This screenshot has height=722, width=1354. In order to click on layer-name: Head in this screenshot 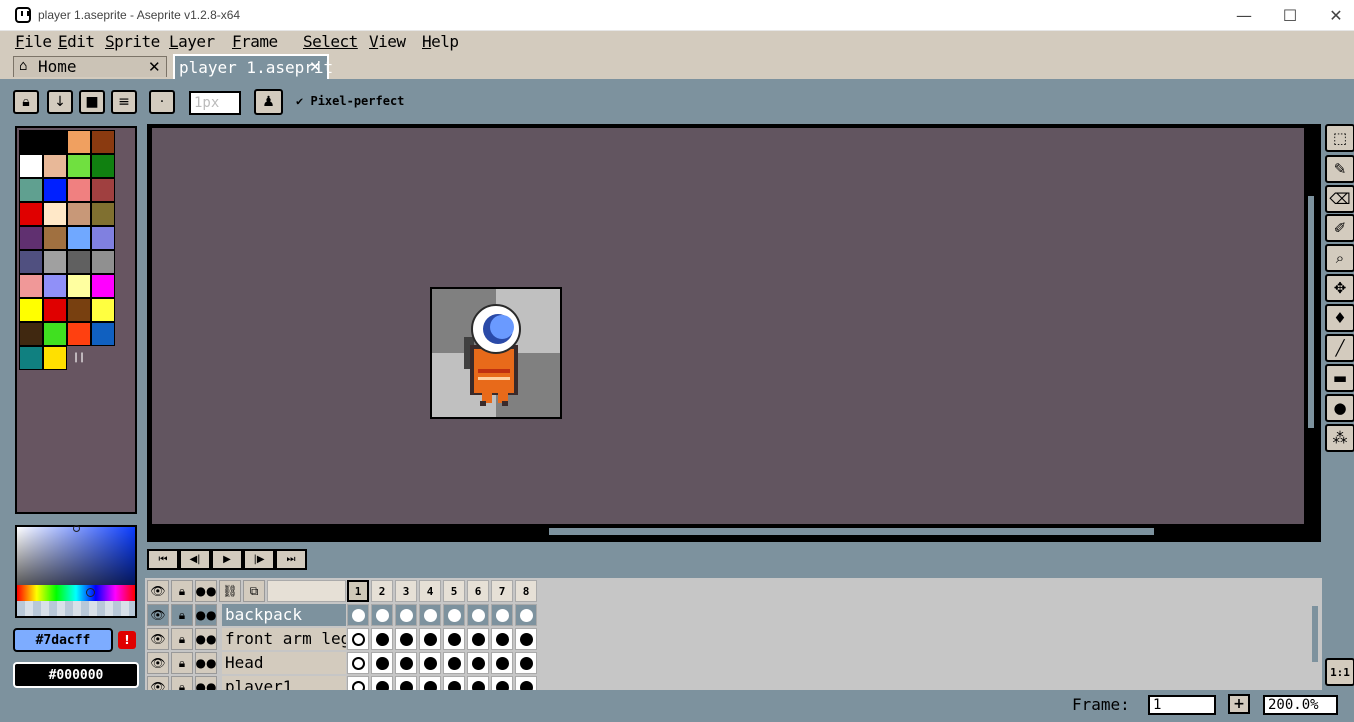, I will do `click(284, 663)`.